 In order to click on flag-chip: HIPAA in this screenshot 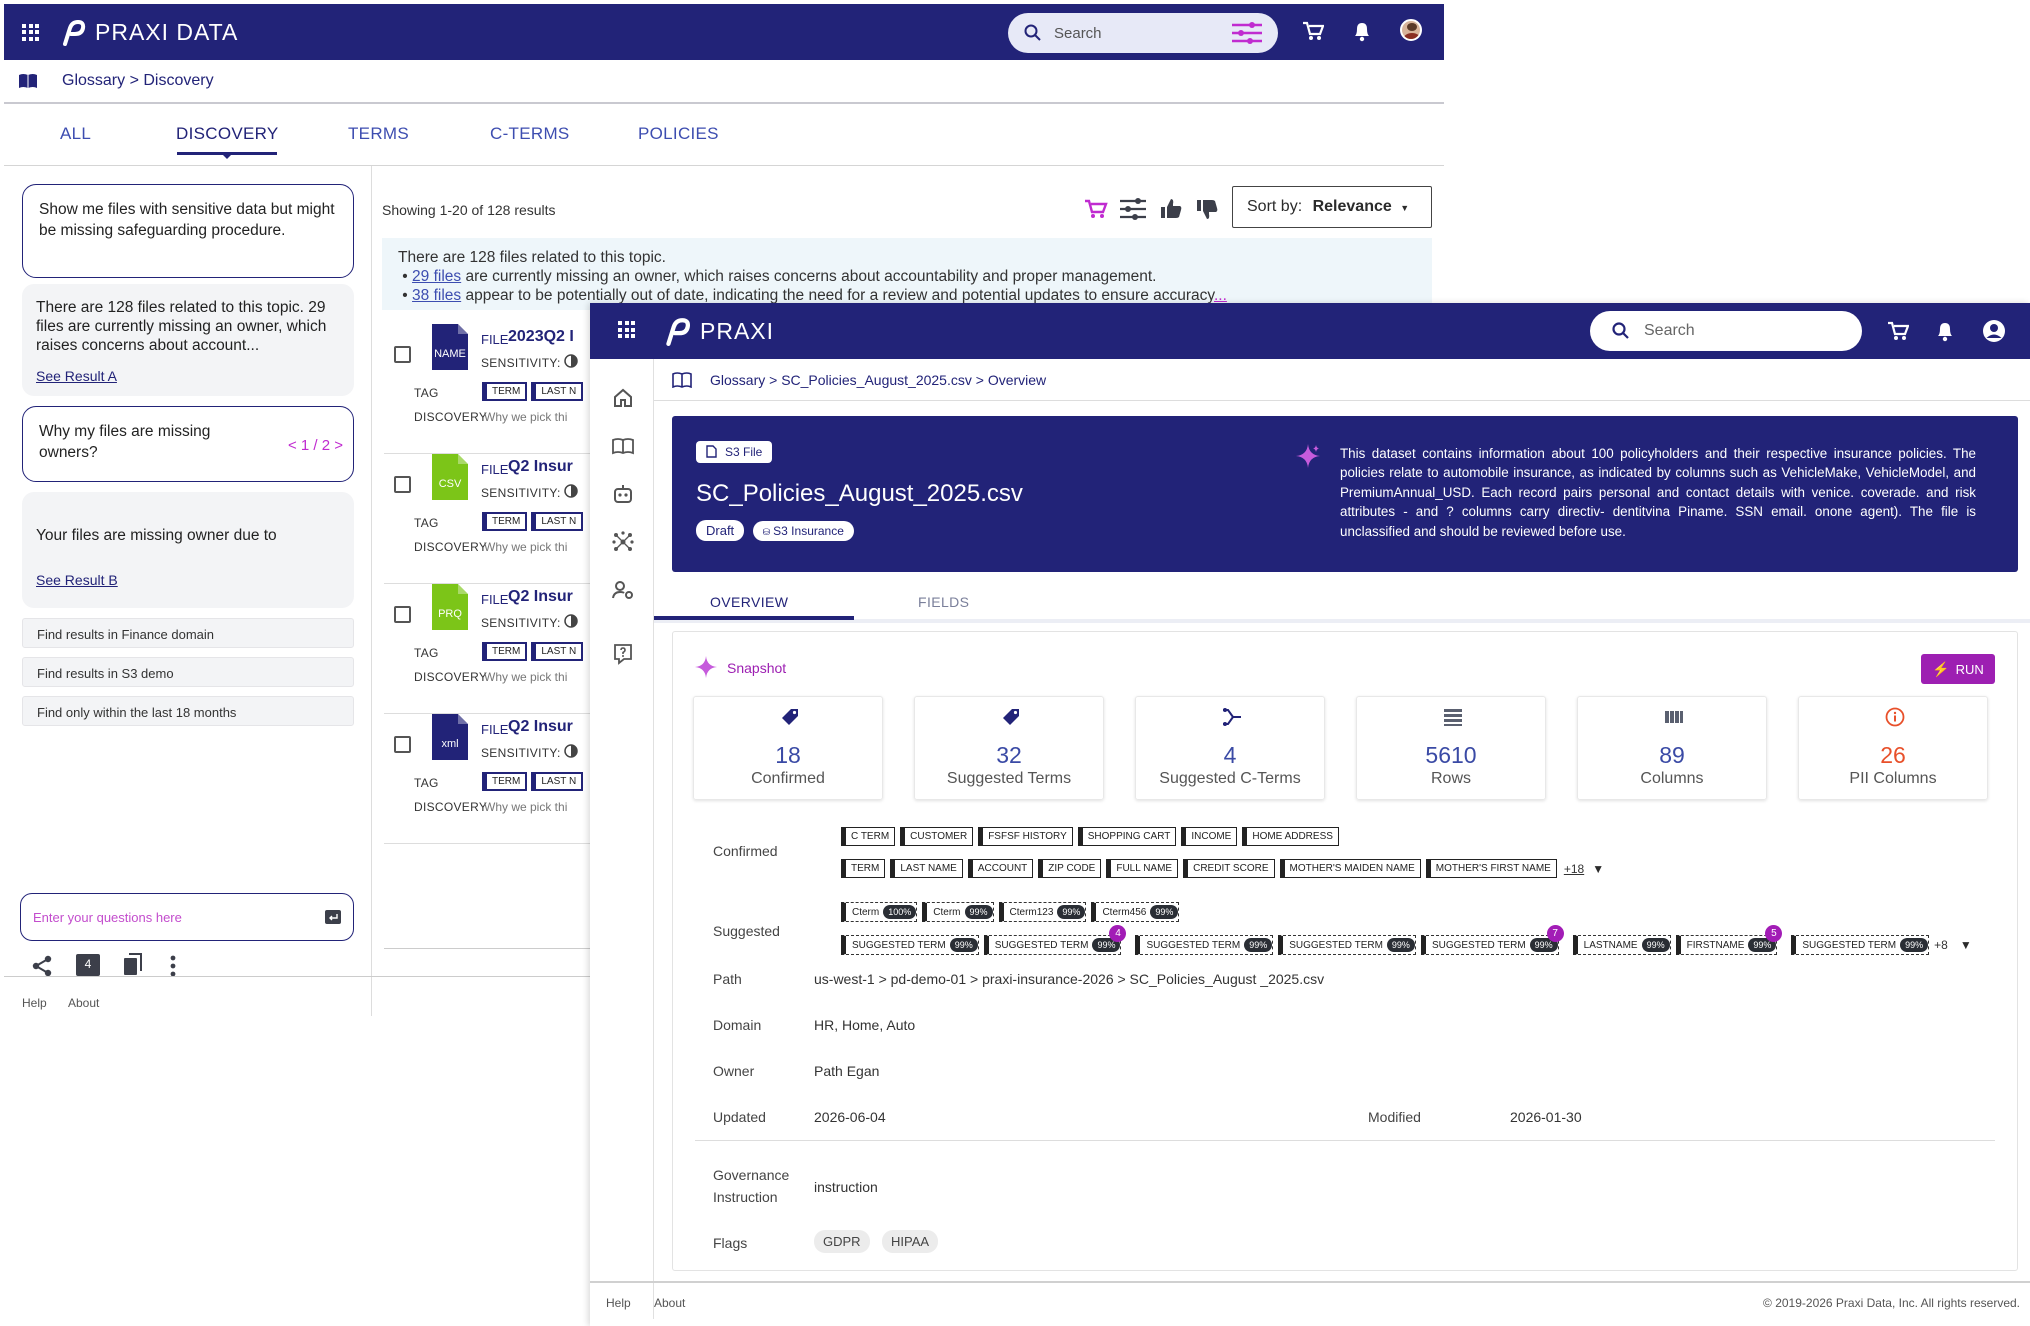, I will do `click(910, 1241)`.